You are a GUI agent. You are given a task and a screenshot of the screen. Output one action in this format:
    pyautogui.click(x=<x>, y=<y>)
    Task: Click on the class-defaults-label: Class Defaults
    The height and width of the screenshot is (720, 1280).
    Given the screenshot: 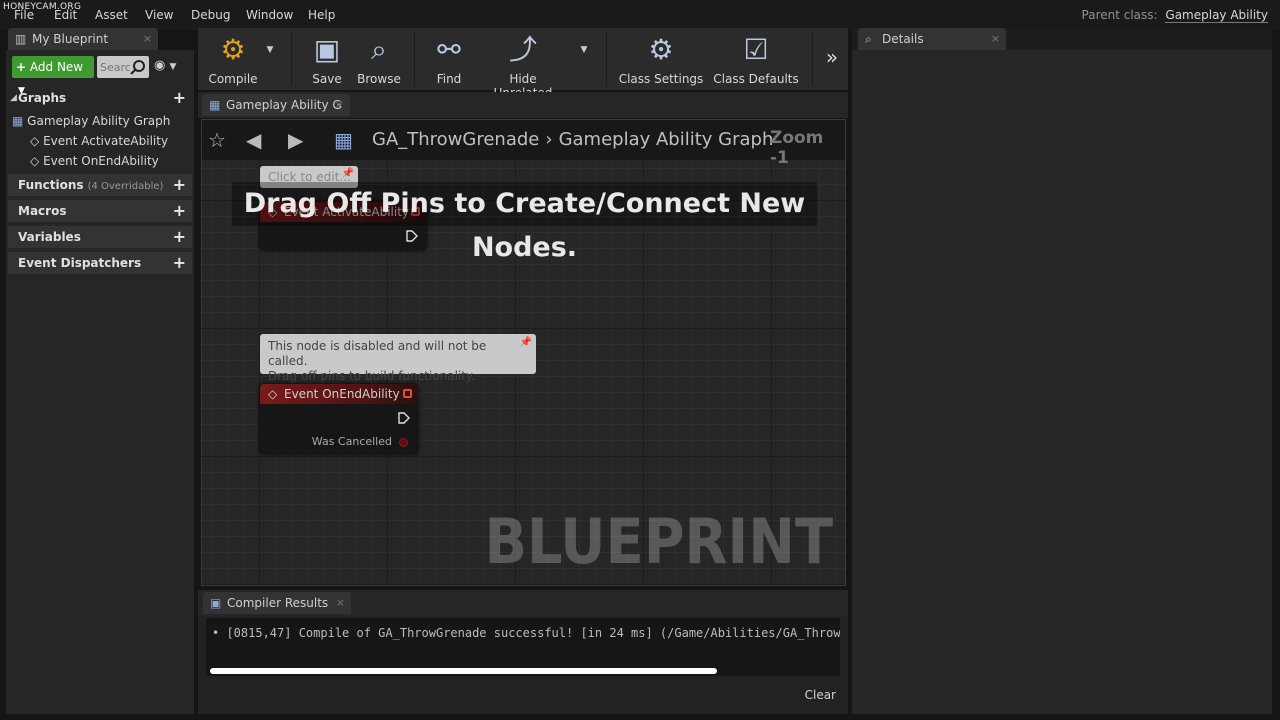 What is the action you would take?
    pyautogui.click(x=756, y=79)
    